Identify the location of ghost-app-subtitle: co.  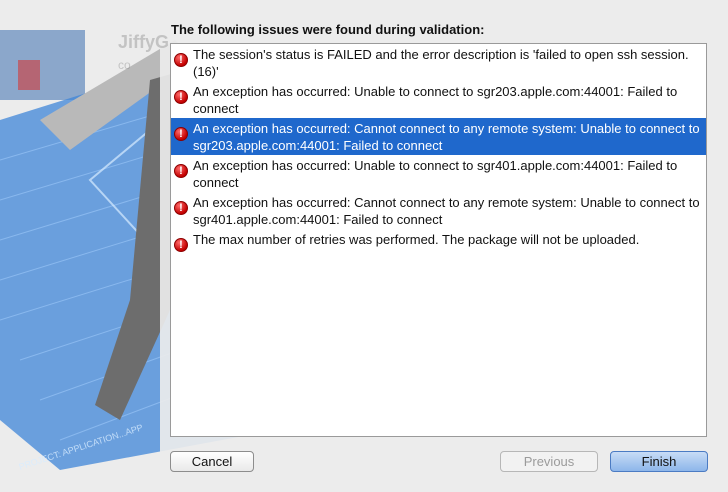
(124, 65).